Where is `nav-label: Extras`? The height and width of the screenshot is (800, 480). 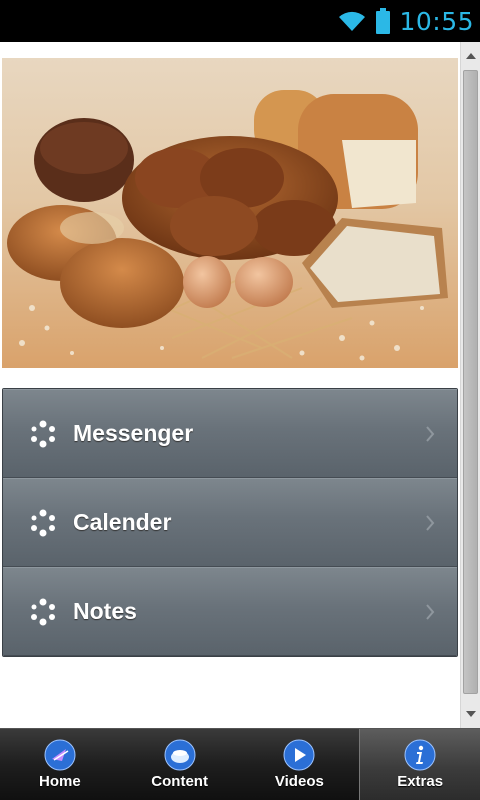 nav-label: Extras is located at coordinates (420, 781).